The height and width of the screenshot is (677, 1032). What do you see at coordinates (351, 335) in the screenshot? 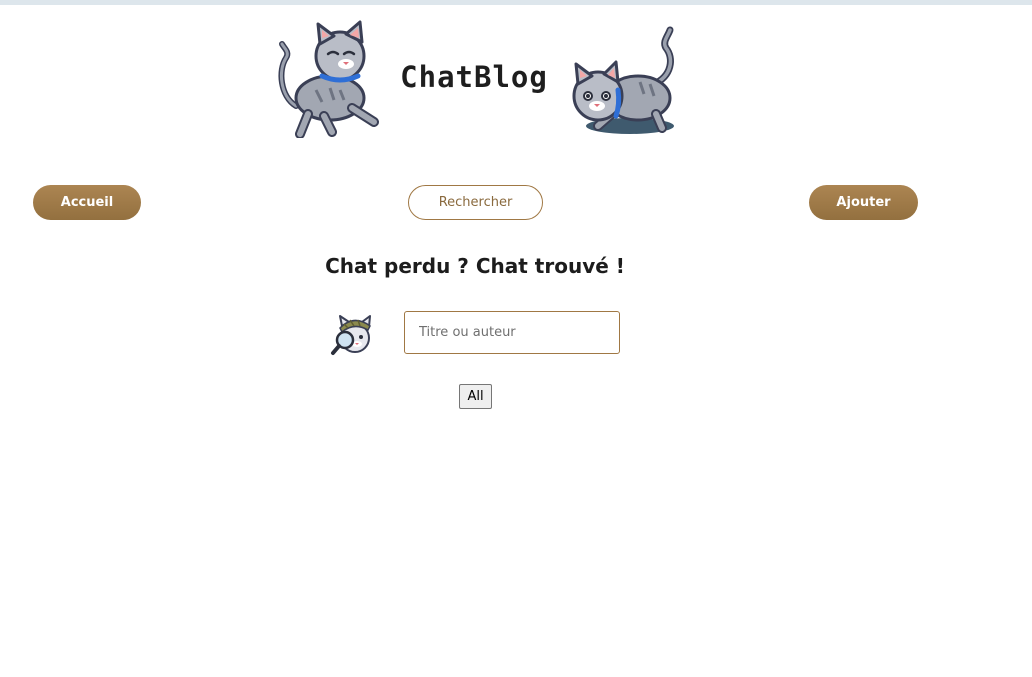
I see `detective-cat-icon` at bounding box center [351, 335].